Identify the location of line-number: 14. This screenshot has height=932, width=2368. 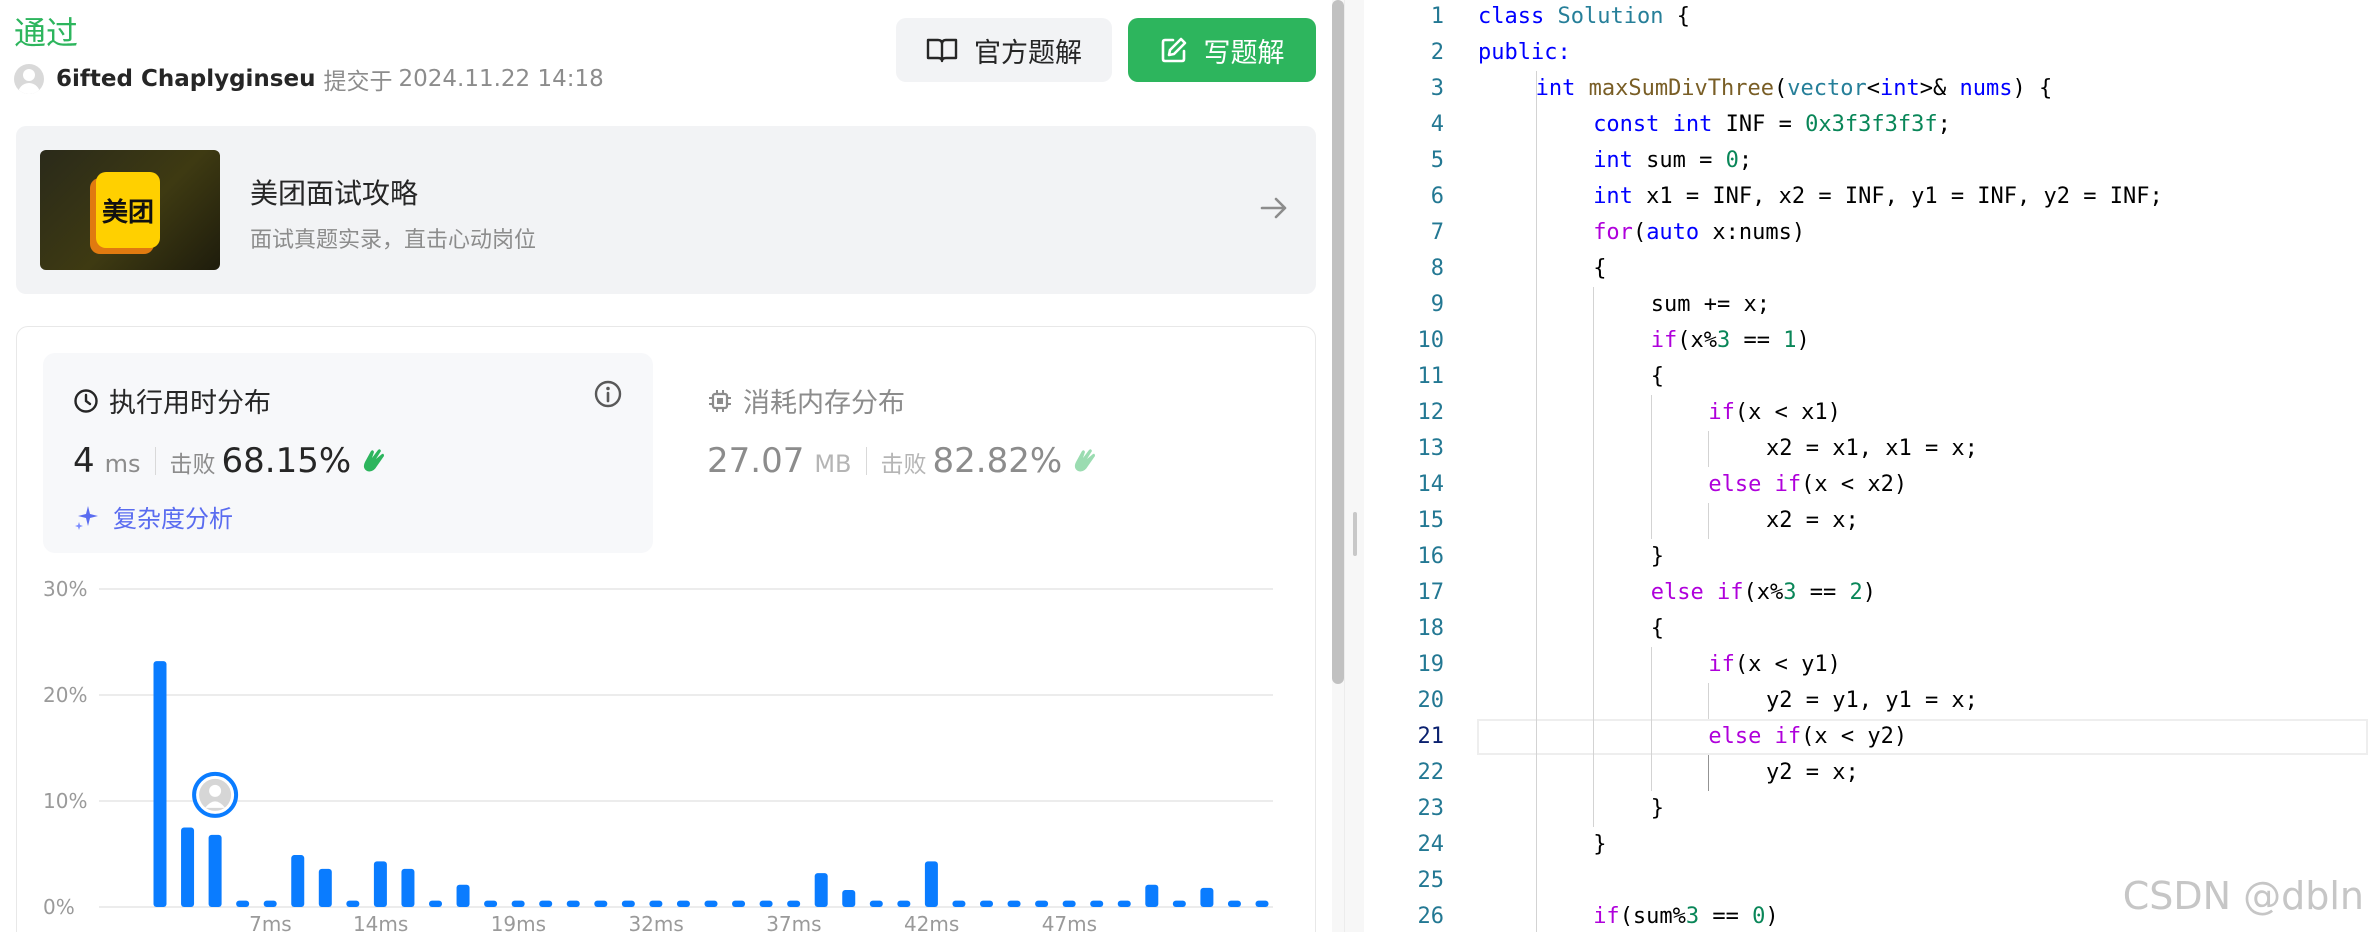
(1431, 484).